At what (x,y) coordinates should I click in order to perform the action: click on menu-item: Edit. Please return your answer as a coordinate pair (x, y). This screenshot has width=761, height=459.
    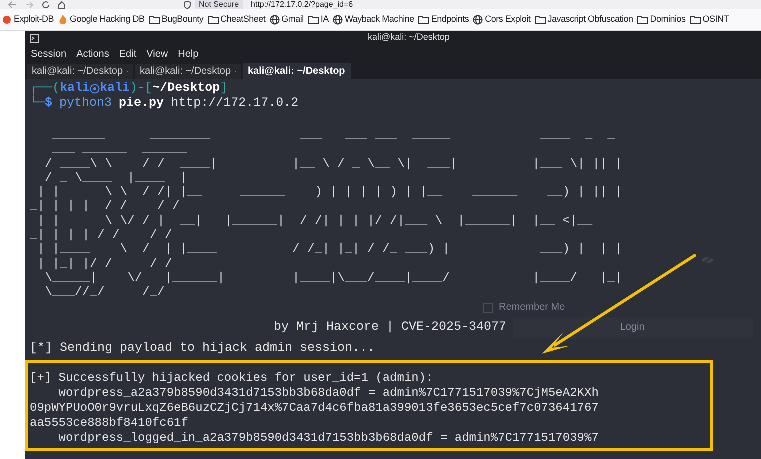
    Looking at the image, I should click on (128, 54).